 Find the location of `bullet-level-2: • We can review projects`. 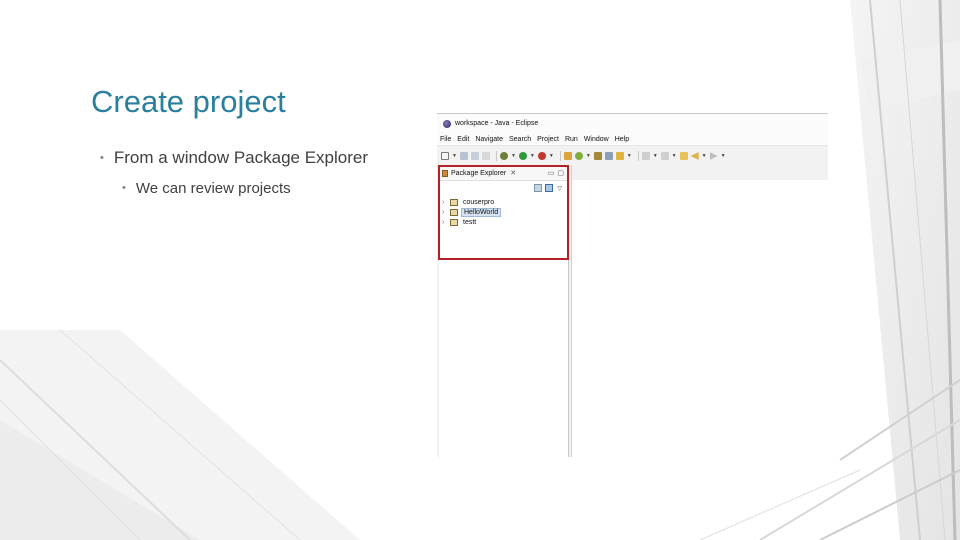

bullet-level-2: • We can review projects is located at coordinates (206, 188).